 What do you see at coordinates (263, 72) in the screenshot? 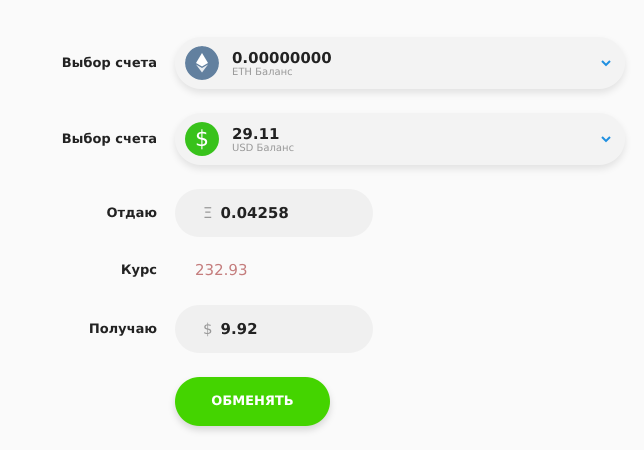
I see `balance-caption: ETH Баланс` at bounding box center [263, 72].